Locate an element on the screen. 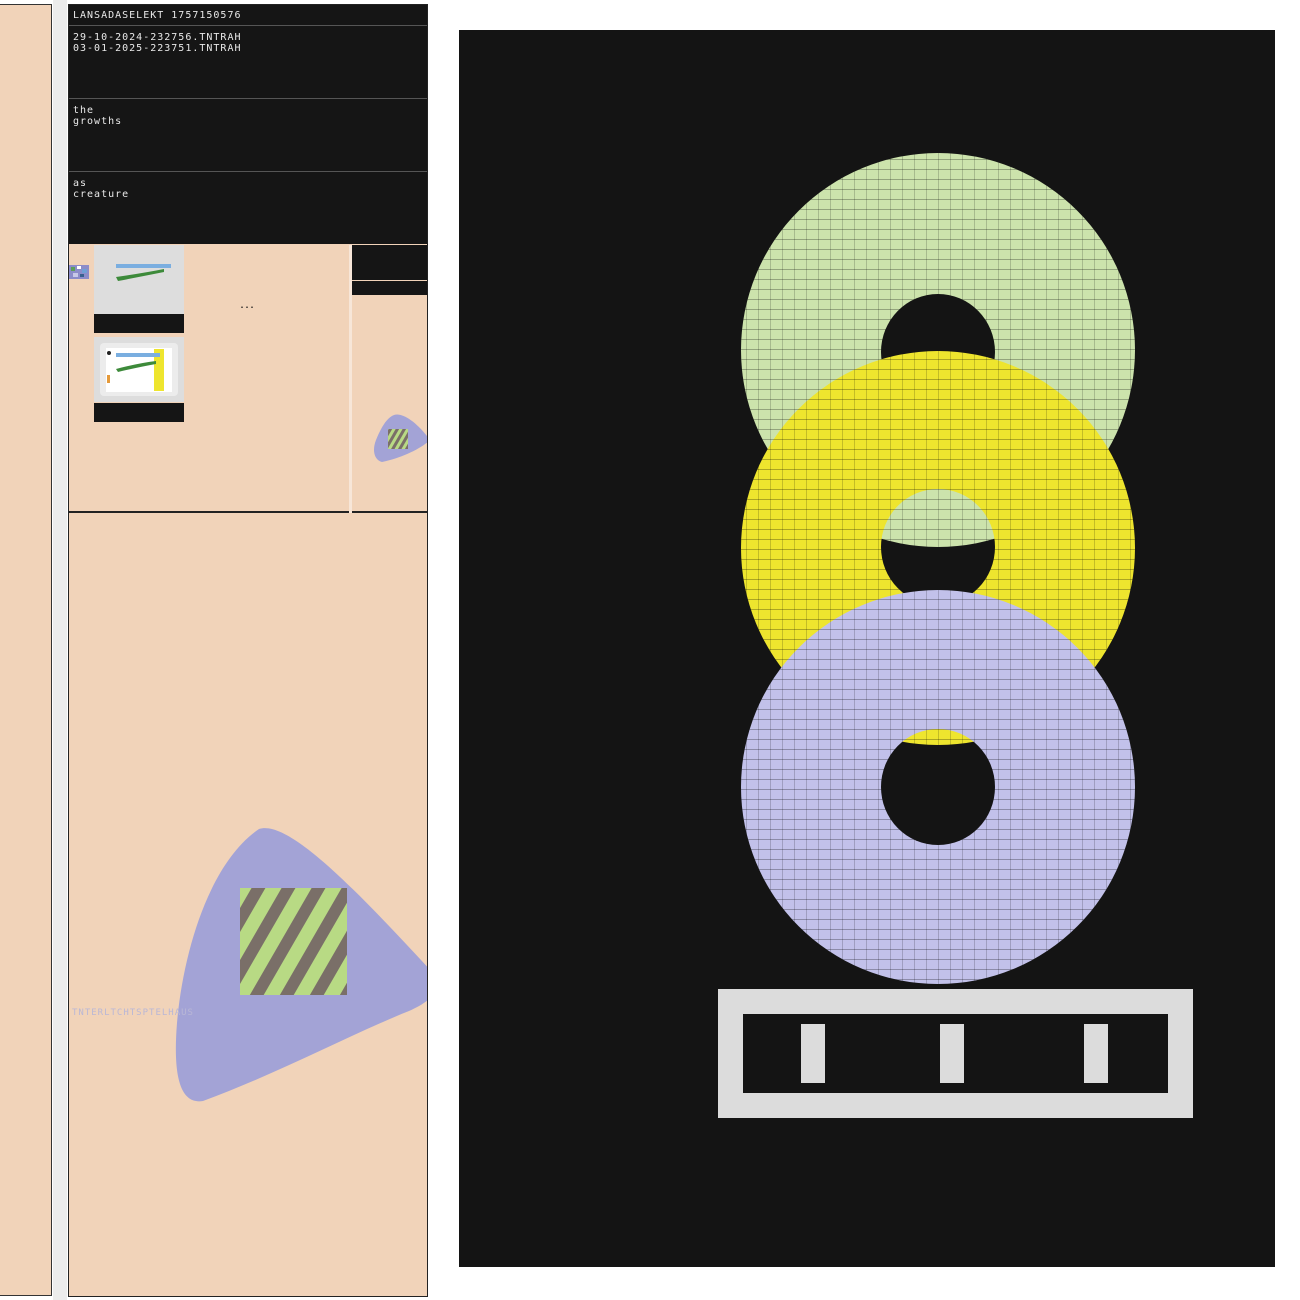 This screenshot has width=1300, height=1300. mosaic-icon is located at coordinates (79, 272).